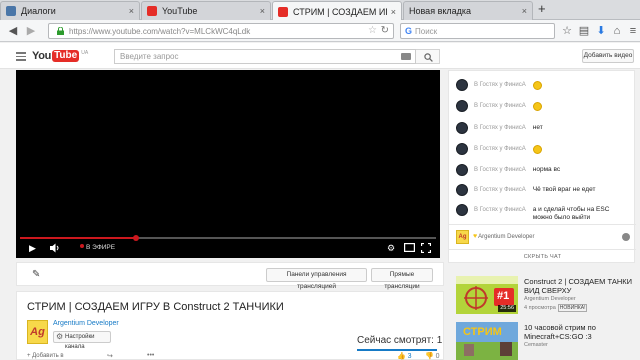 This screenshot has width=640, height=360. I want to click on new-badge: НОВИНКА!, so click(572, 308).